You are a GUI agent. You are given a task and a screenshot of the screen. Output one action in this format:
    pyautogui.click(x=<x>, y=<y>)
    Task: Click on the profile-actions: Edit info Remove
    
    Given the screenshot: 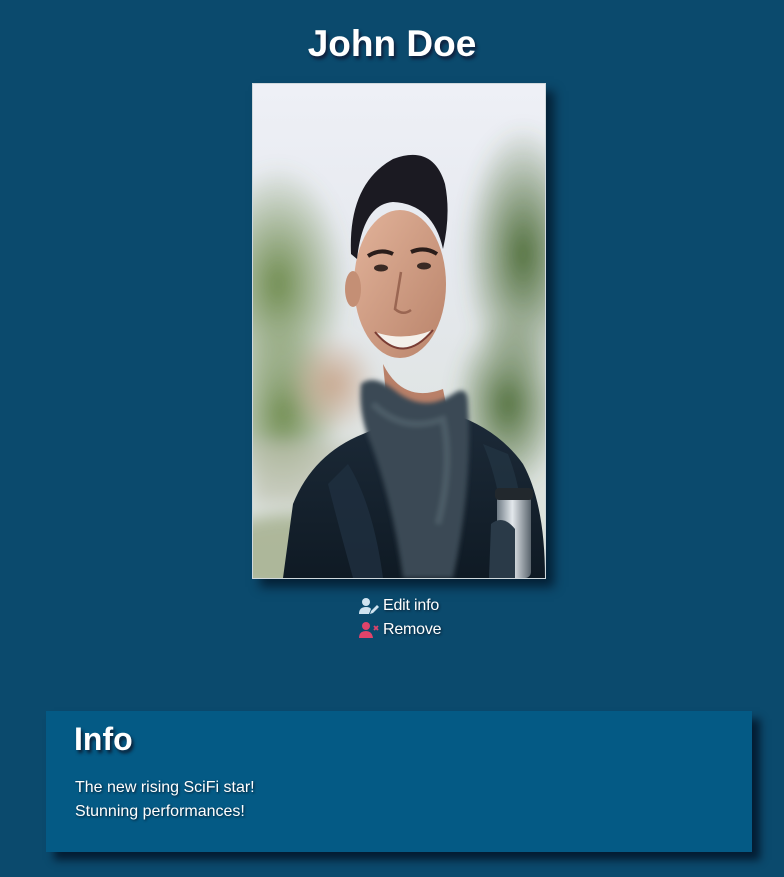 What is the action you would take?
    pyautogui.click(x=458, y=618)
    